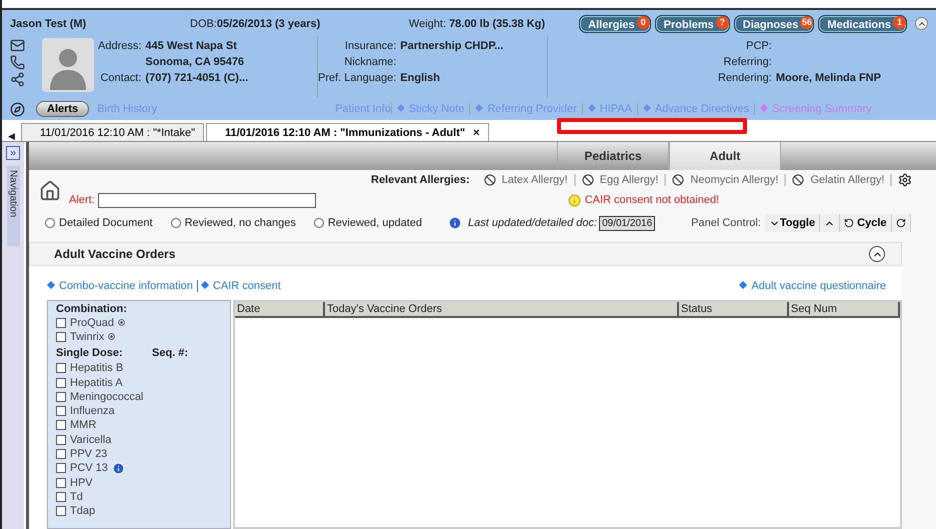  I want to click on vaccine-label: Hepatitis B, so click(97, 368).